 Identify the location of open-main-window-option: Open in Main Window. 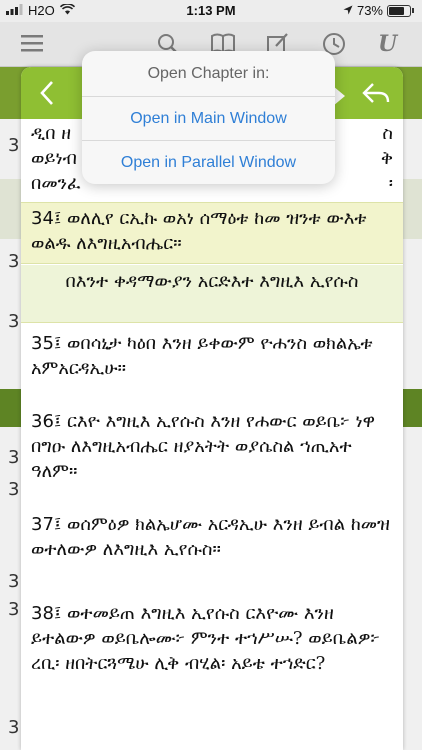
(208, 118).